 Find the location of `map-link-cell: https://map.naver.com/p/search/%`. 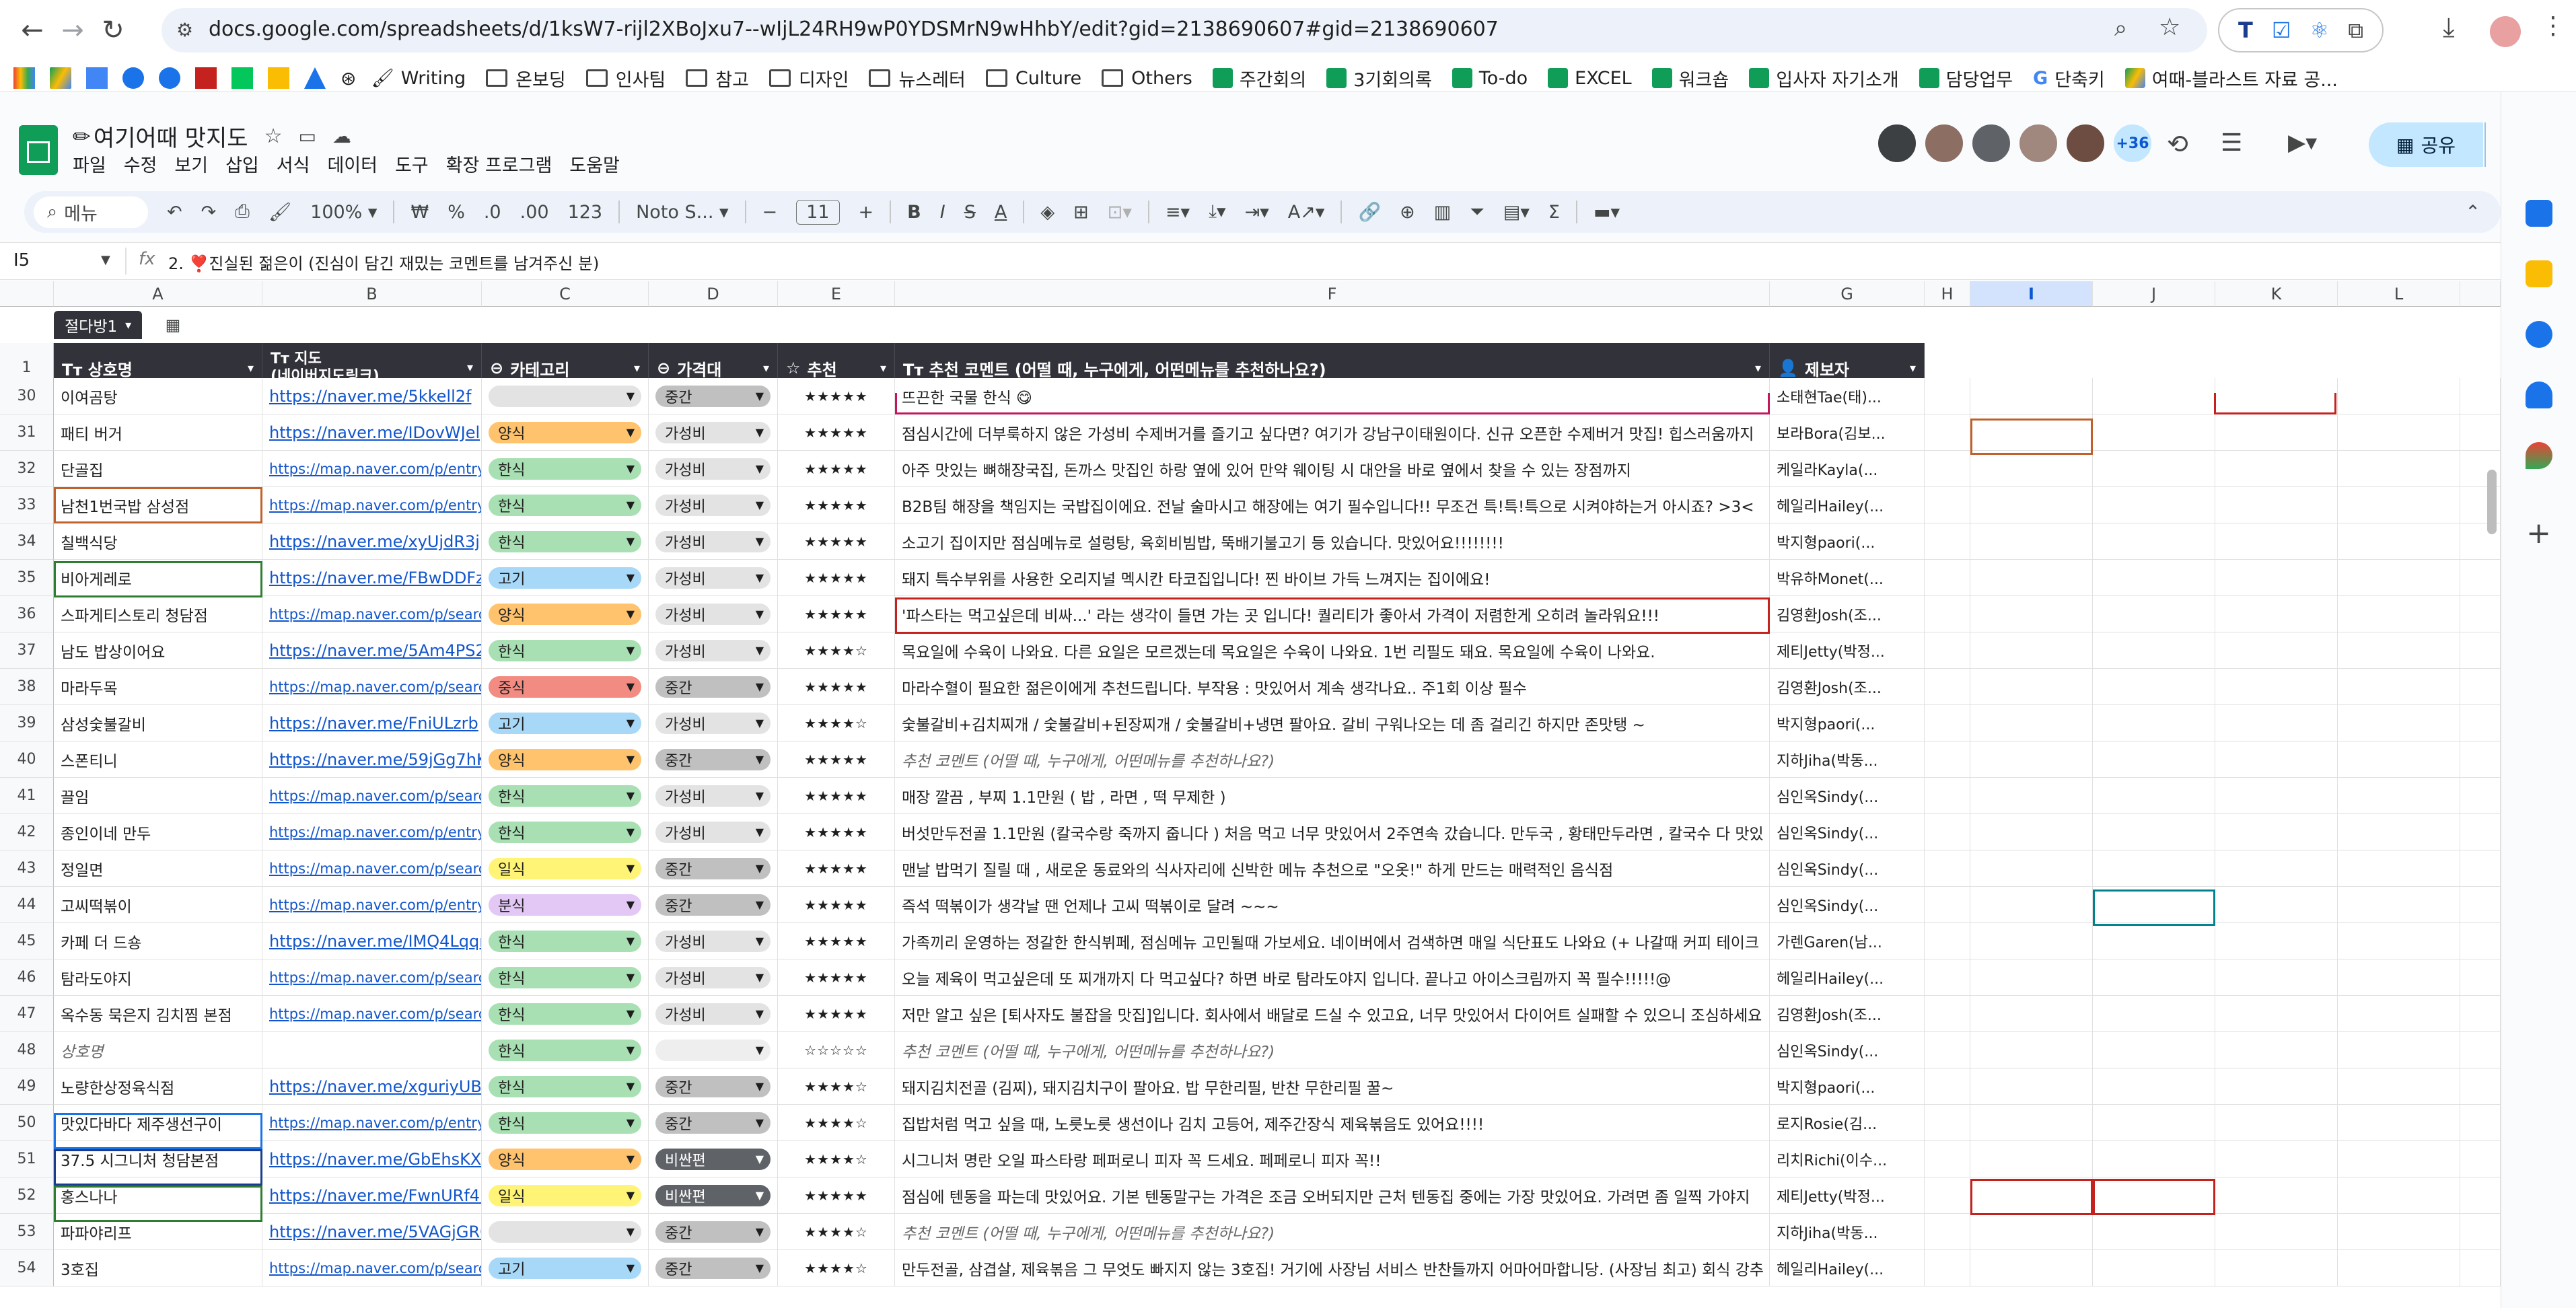

map-link-cell: https://map.naver.com/p/search/% is located at coordinates (372, 796).